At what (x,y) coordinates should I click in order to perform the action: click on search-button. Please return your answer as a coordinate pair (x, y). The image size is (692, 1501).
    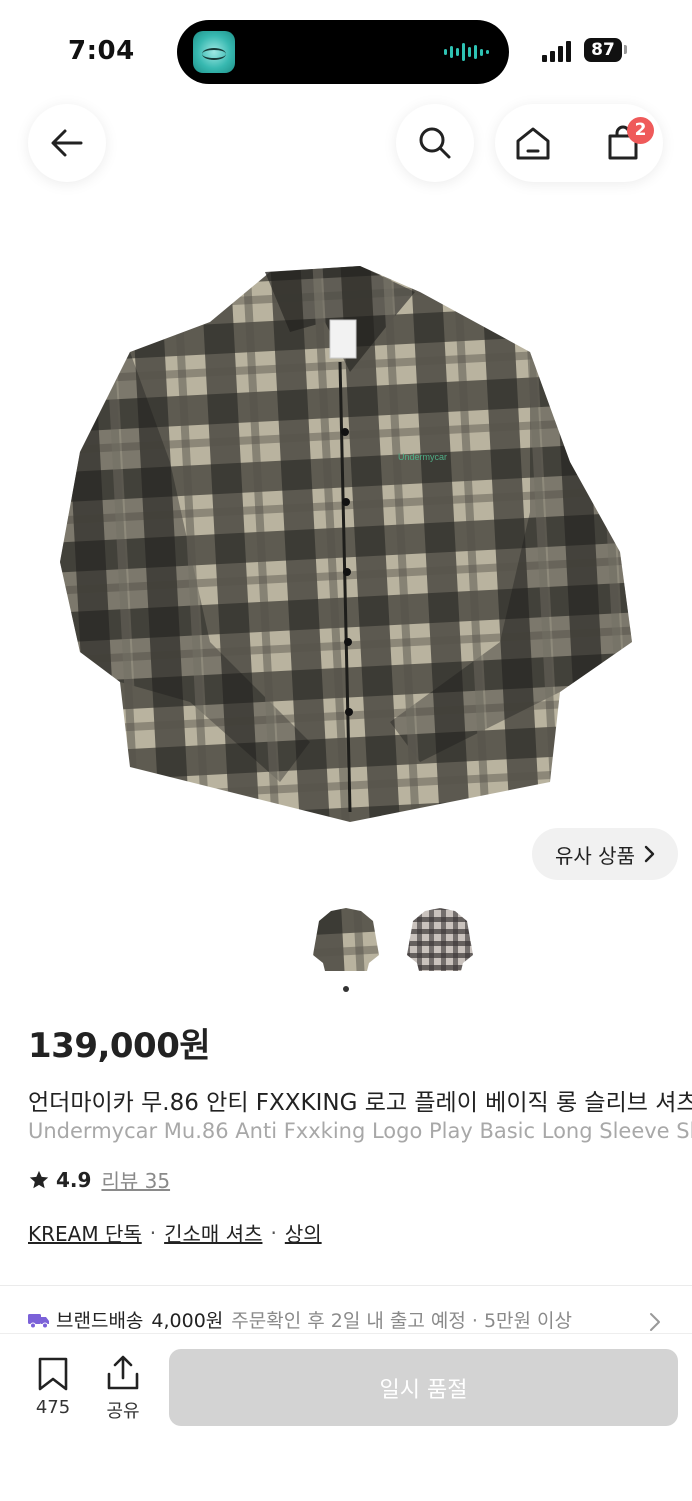
    Looking at the image, I should click on (435, 143).